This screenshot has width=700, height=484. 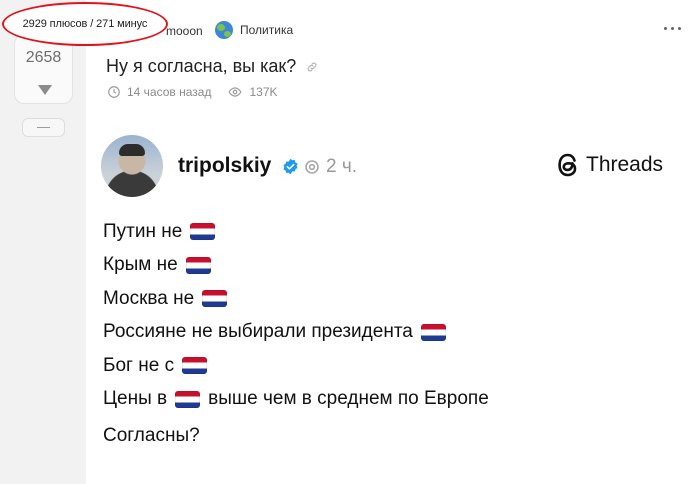 I want to click on vote-annotation: 2929 плюсов / 271 минус, so click(x=85, y=24).